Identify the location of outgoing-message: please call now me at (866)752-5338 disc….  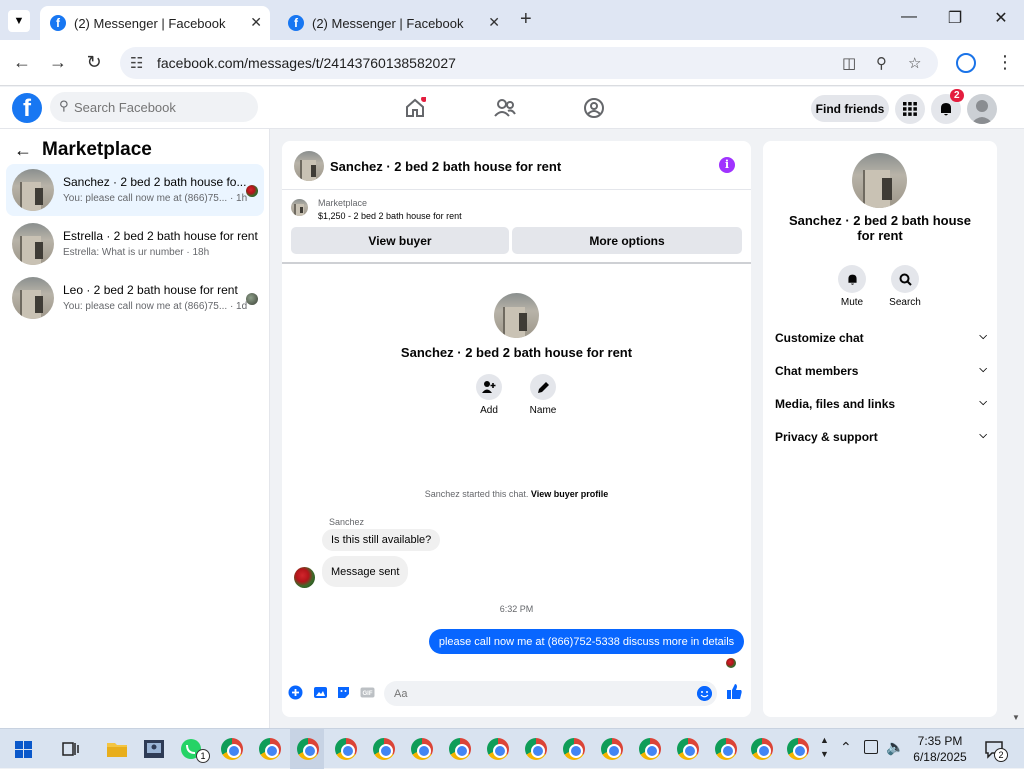
(586, 641).